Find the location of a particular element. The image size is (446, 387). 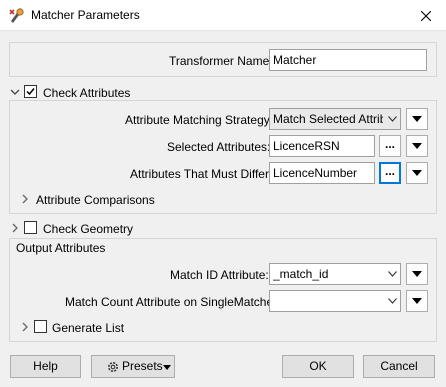

window-title: Matcher Parameters is located at coordinates (85, 15).